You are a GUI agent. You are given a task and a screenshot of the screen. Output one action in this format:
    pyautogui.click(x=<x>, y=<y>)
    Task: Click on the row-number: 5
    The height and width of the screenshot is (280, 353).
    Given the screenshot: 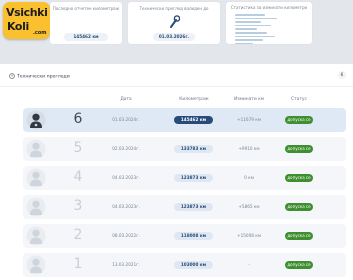 What is the action you would take?
    pyautogui.click(x=78, y=148)
    